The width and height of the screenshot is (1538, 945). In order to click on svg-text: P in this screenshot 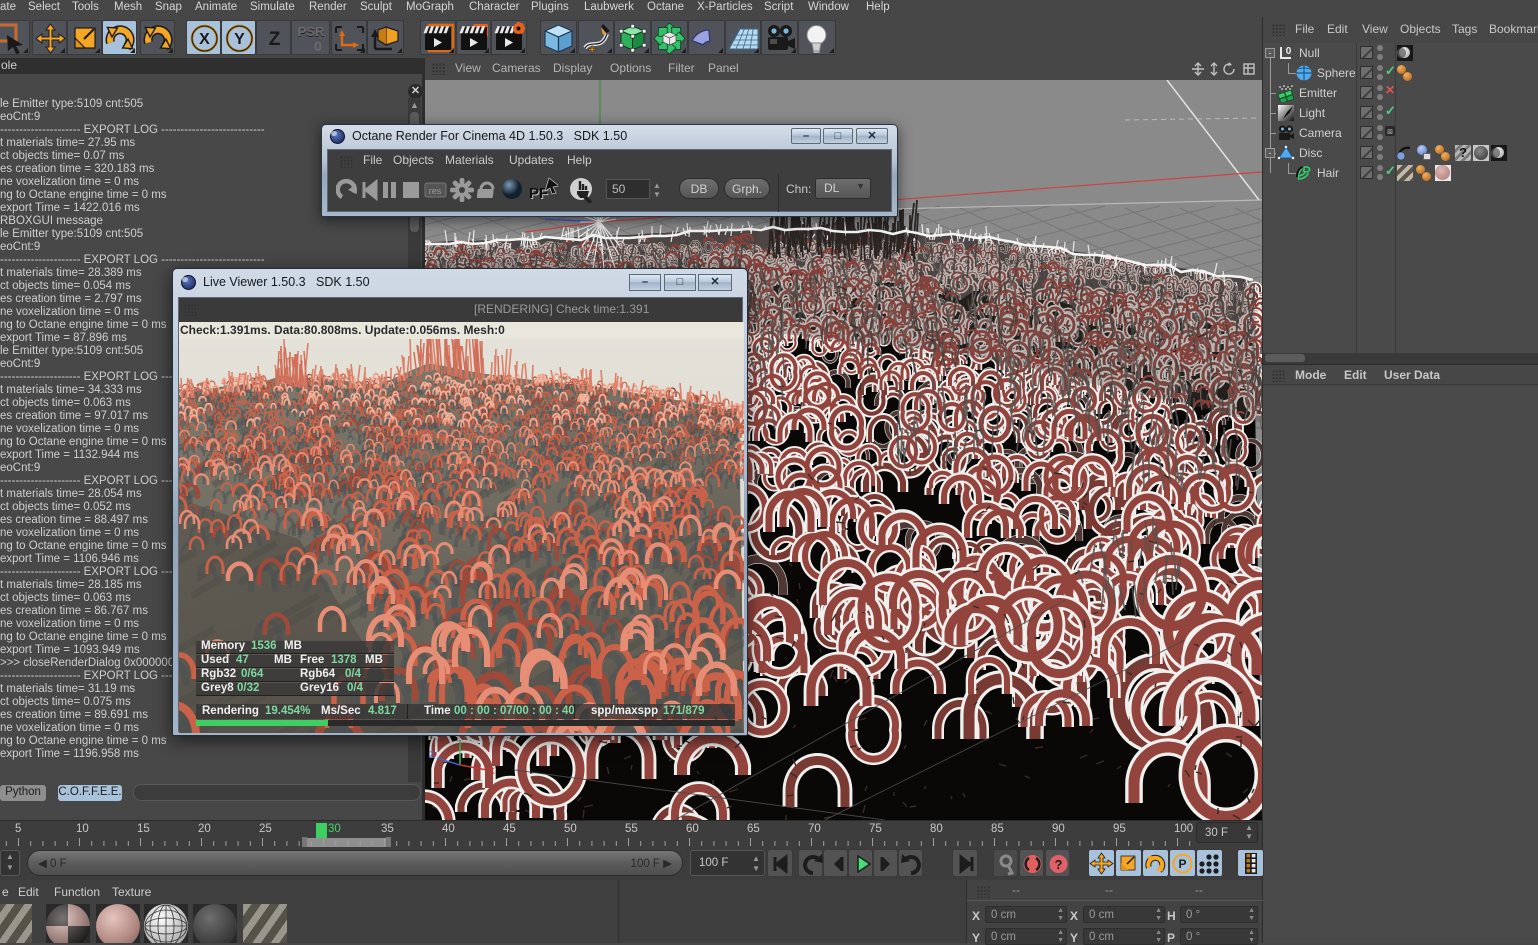, I will do `click(1182, 864)`.